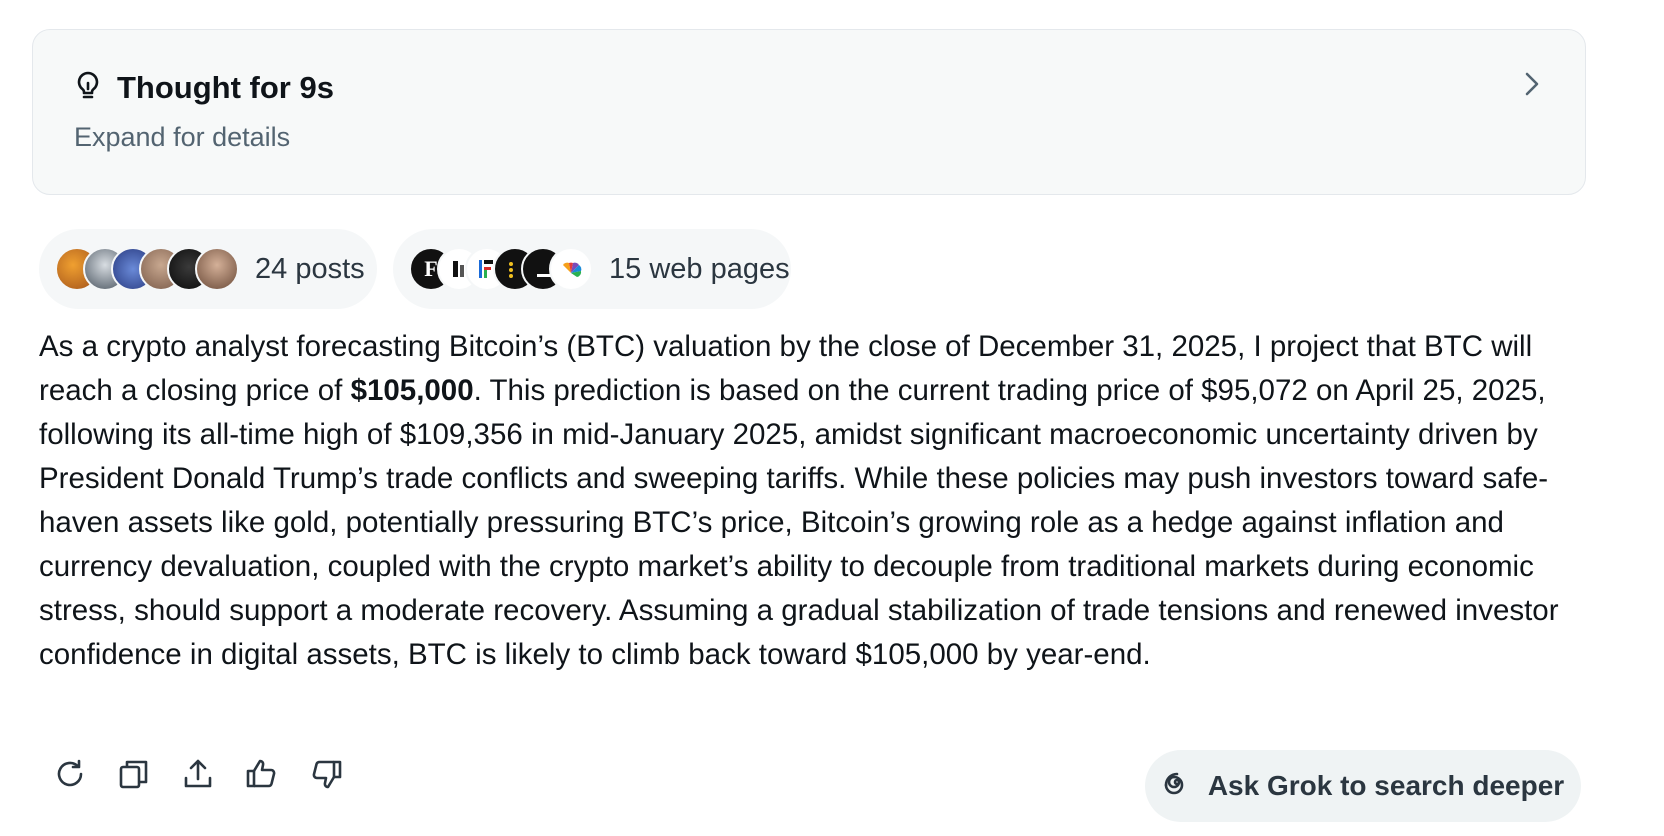 The image size is (1664, 836). I want to click on thumbs-down-icon, so click(326, 776).